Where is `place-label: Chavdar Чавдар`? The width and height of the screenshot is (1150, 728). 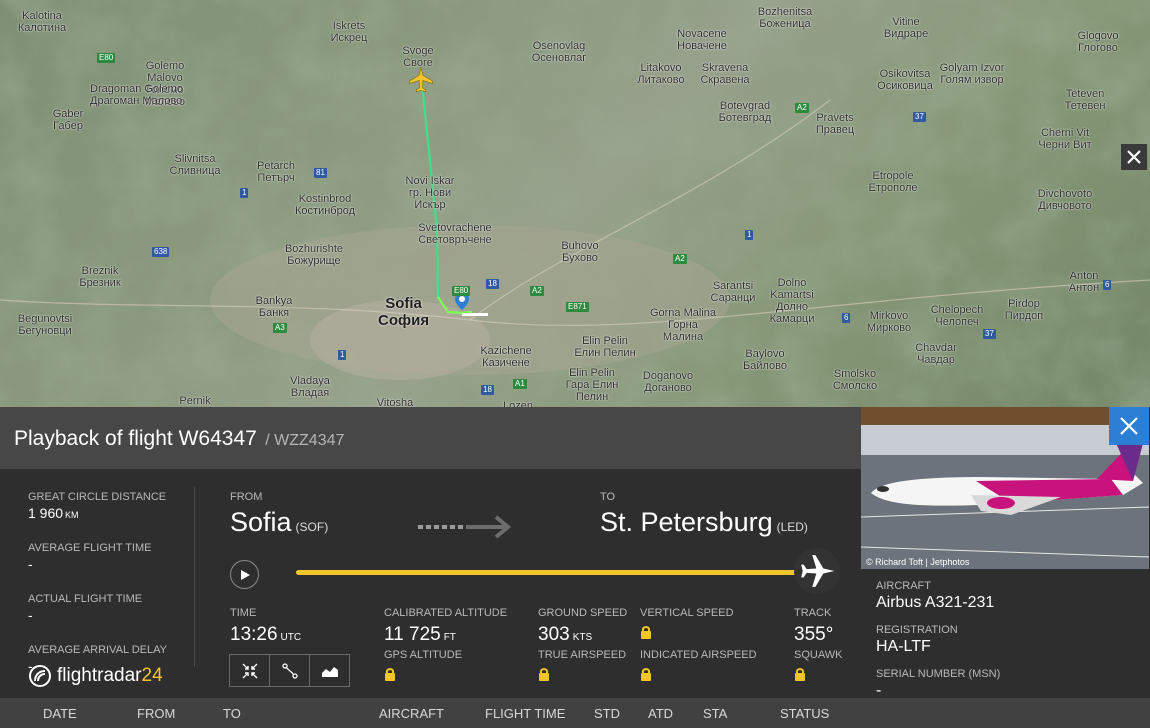
place-label: Chavdar Чавдар is located at coordinates (936, 354).